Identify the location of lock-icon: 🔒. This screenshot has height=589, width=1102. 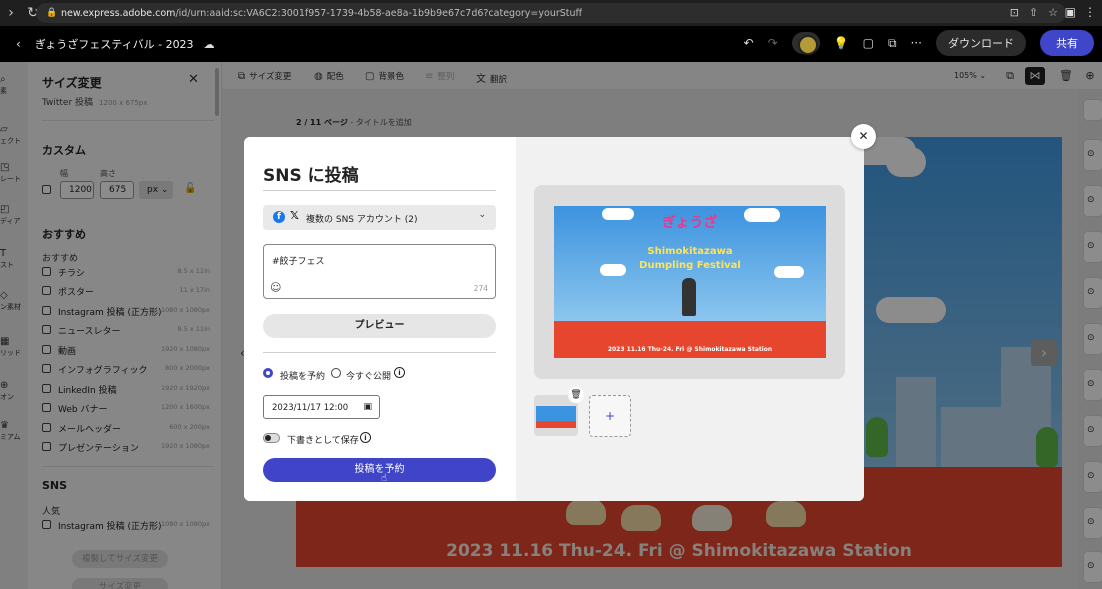
(52, 13).